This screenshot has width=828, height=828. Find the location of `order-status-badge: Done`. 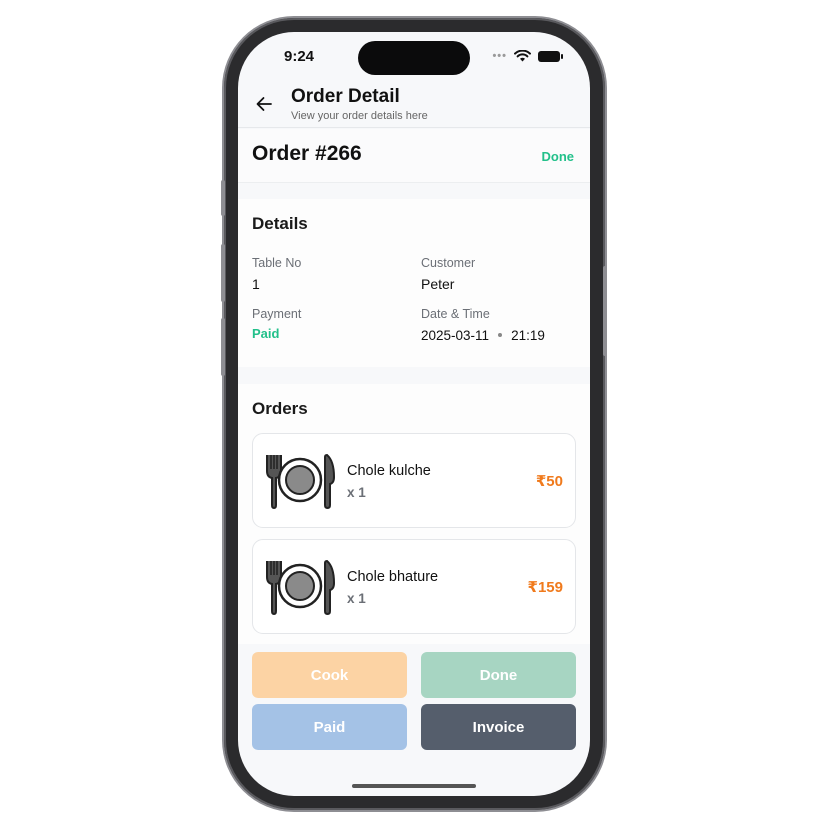

order-status-badge: Done is located at coordinates (558, 156).